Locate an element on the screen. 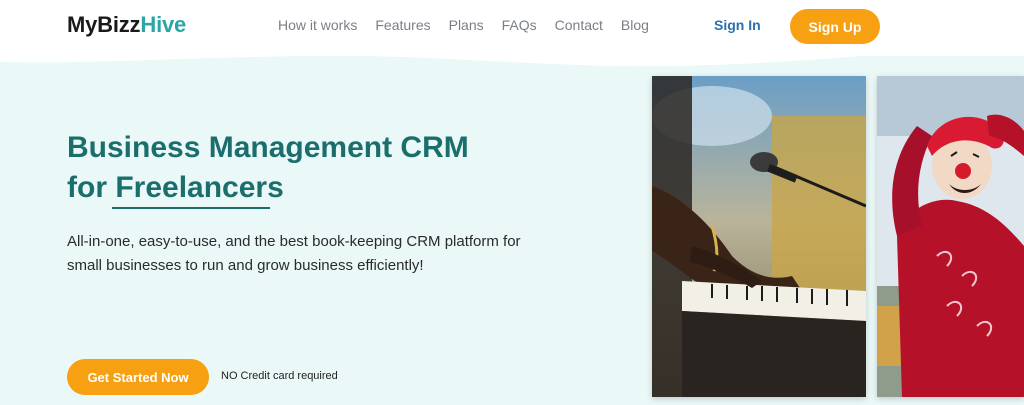 The image size is (1024, 405). nav-features: Features is located at coordinates (402, 25).